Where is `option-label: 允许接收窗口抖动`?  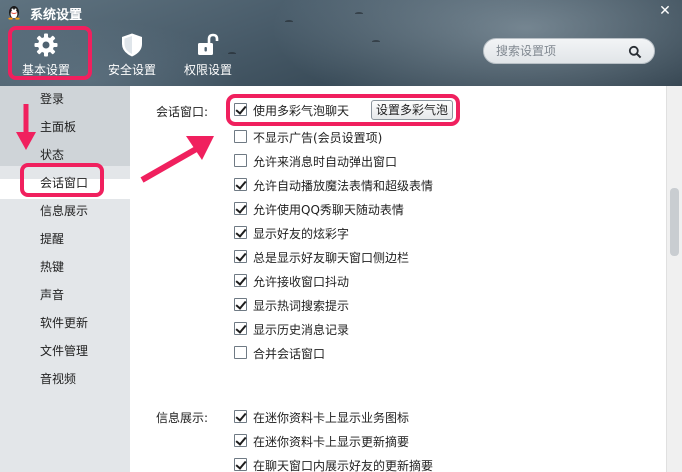 option-label: 允许接收窗口抖动 is located at coordinates (301, 282).